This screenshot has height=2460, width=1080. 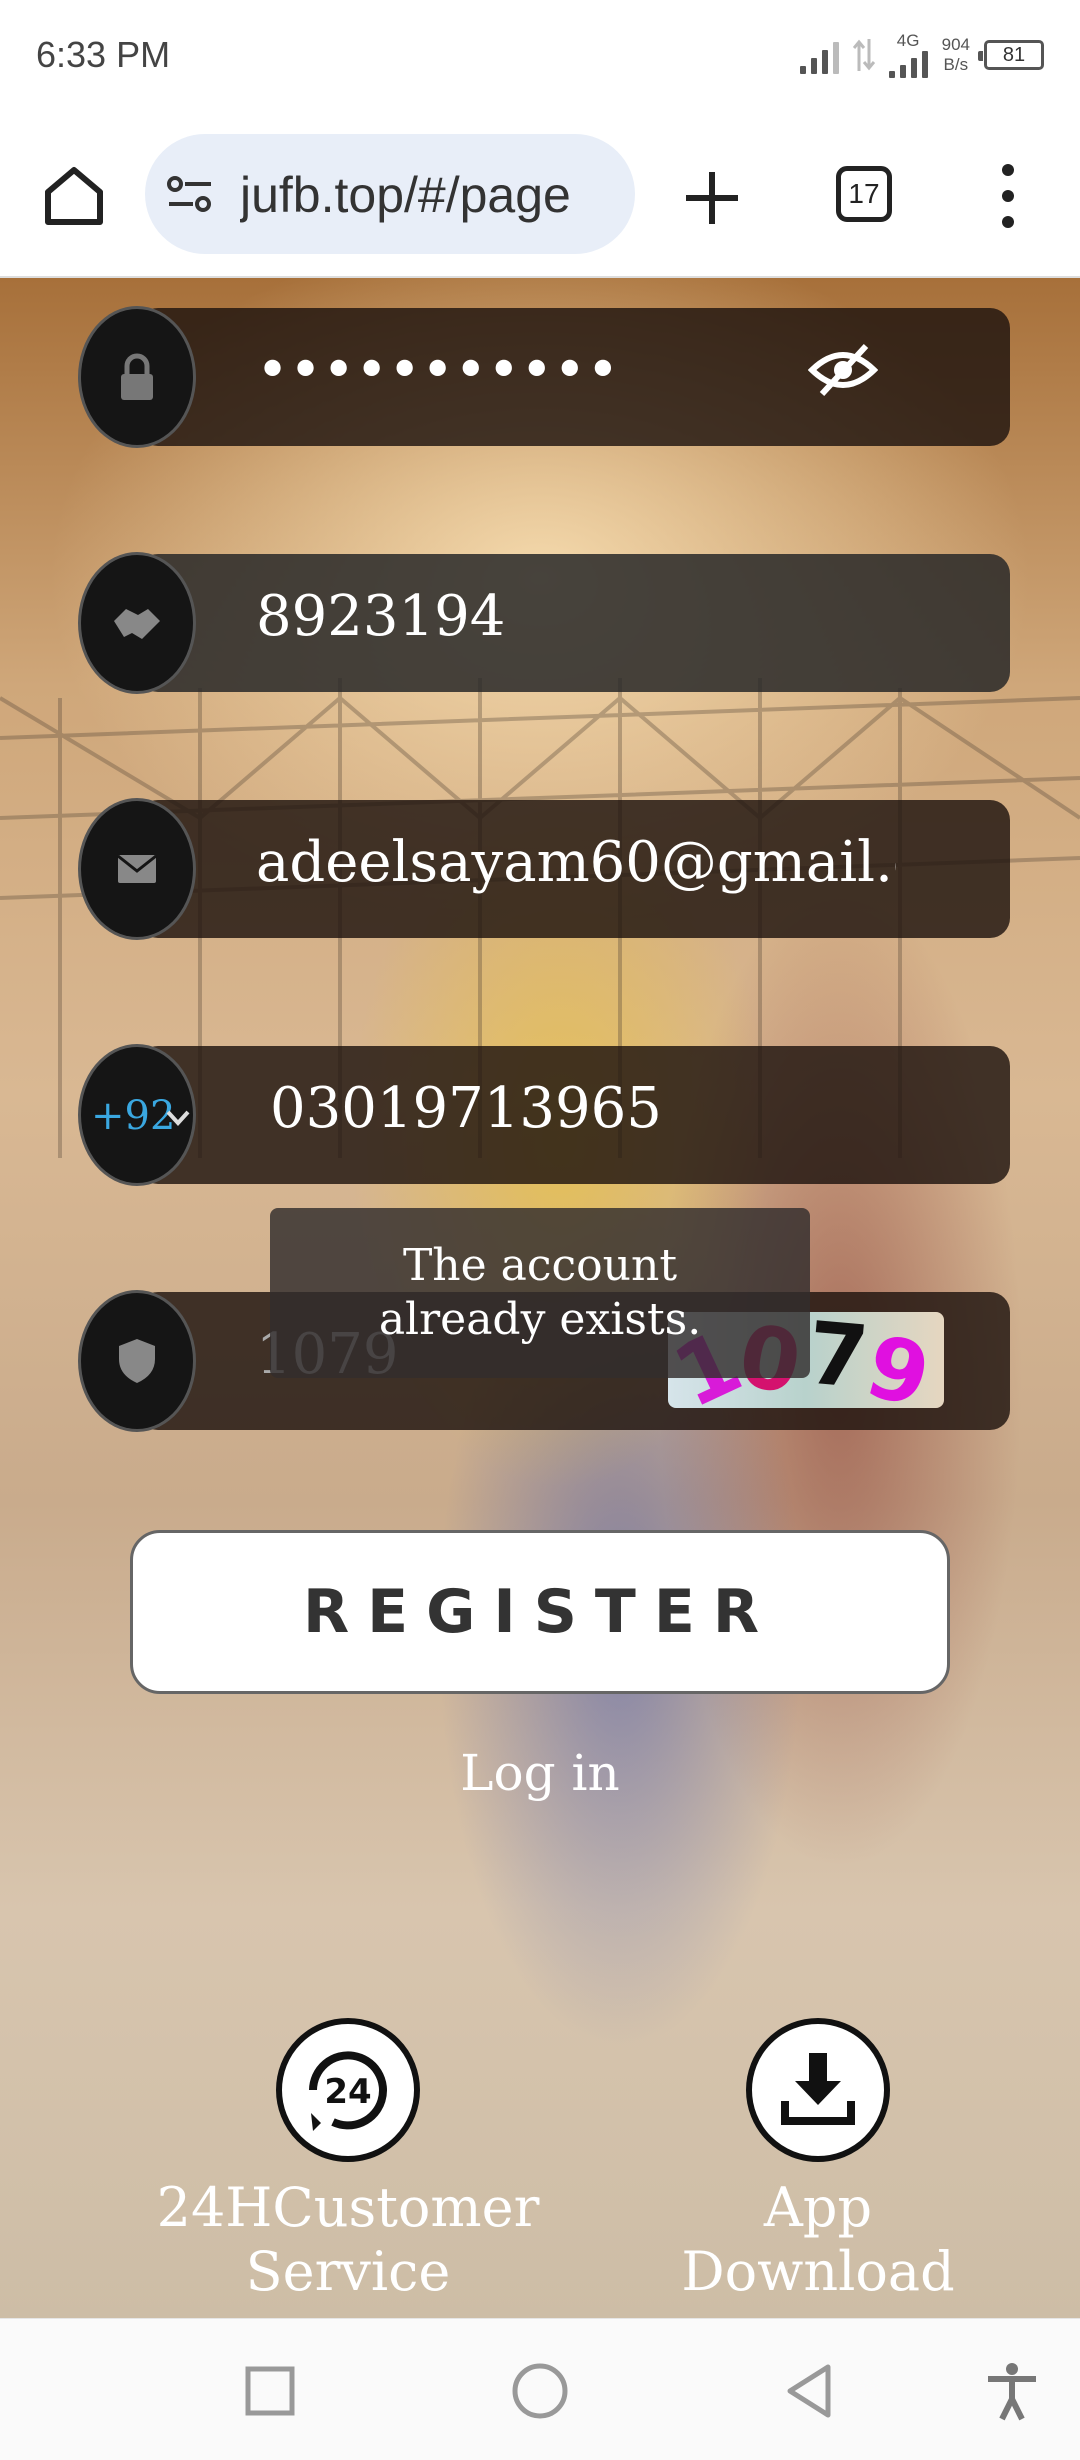 I want to click on tab-count: 17, so click(x=864, y=193).